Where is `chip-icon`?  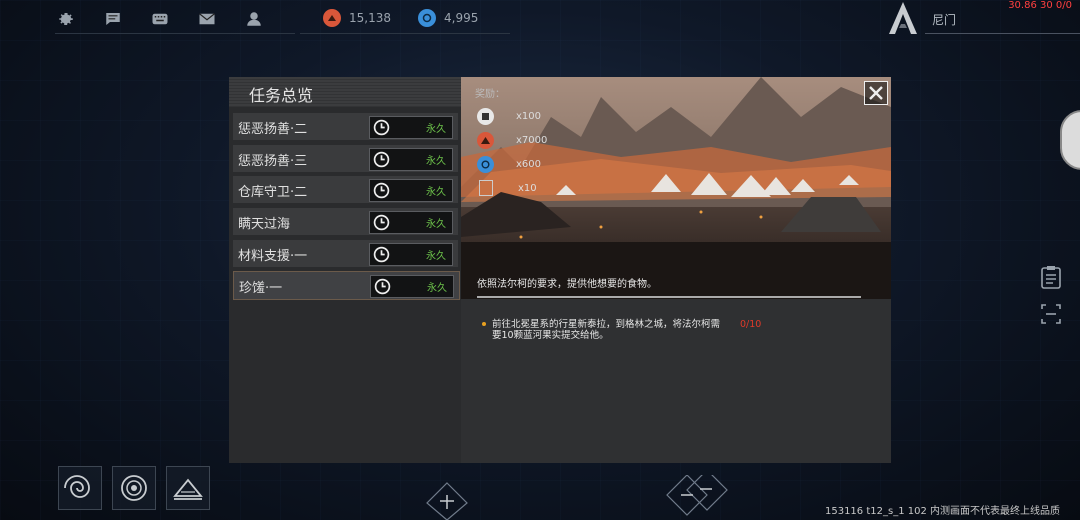 chip-icon is located at coordinates (485, 116).